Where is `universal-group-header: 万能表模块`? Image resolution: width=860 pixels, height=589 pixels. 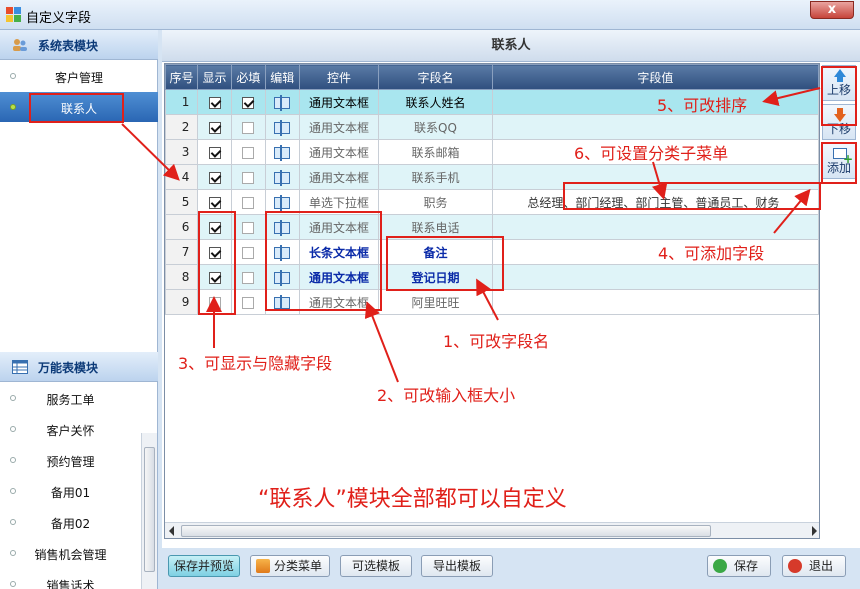 universal-group-header: 万能表模块 is located at coordinates (79, 367).